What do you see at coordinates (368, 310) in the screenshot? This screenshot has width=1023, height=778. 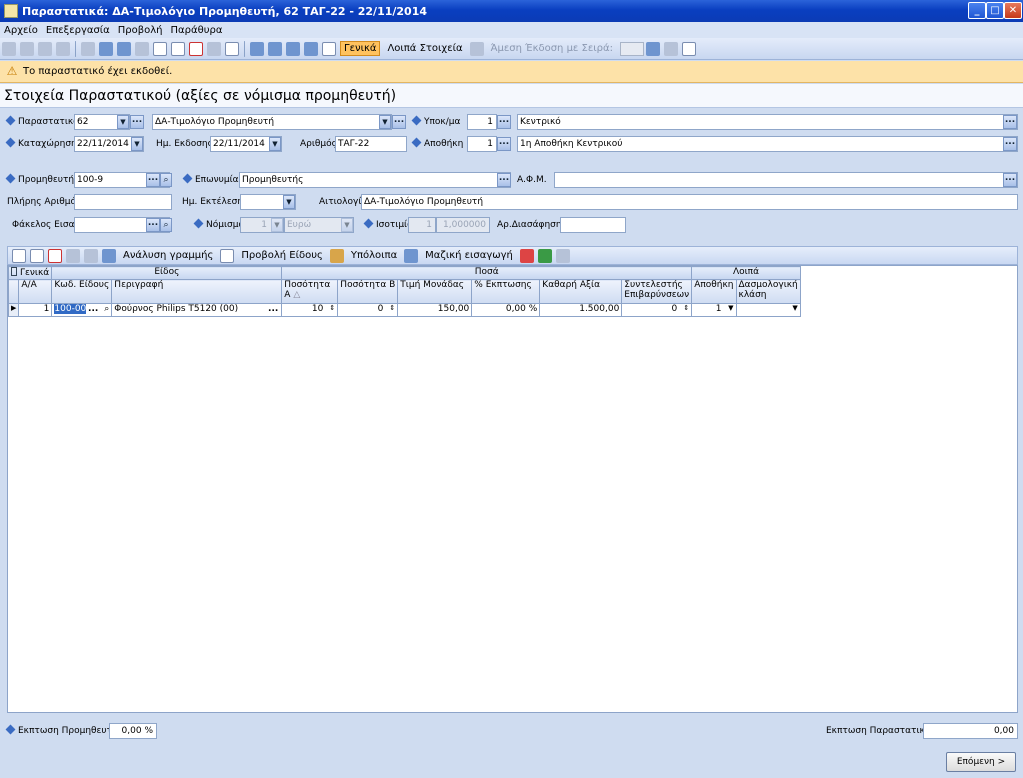 I see `cell-quantity-b: 0 ⇕` at bounding box center [368, 310].